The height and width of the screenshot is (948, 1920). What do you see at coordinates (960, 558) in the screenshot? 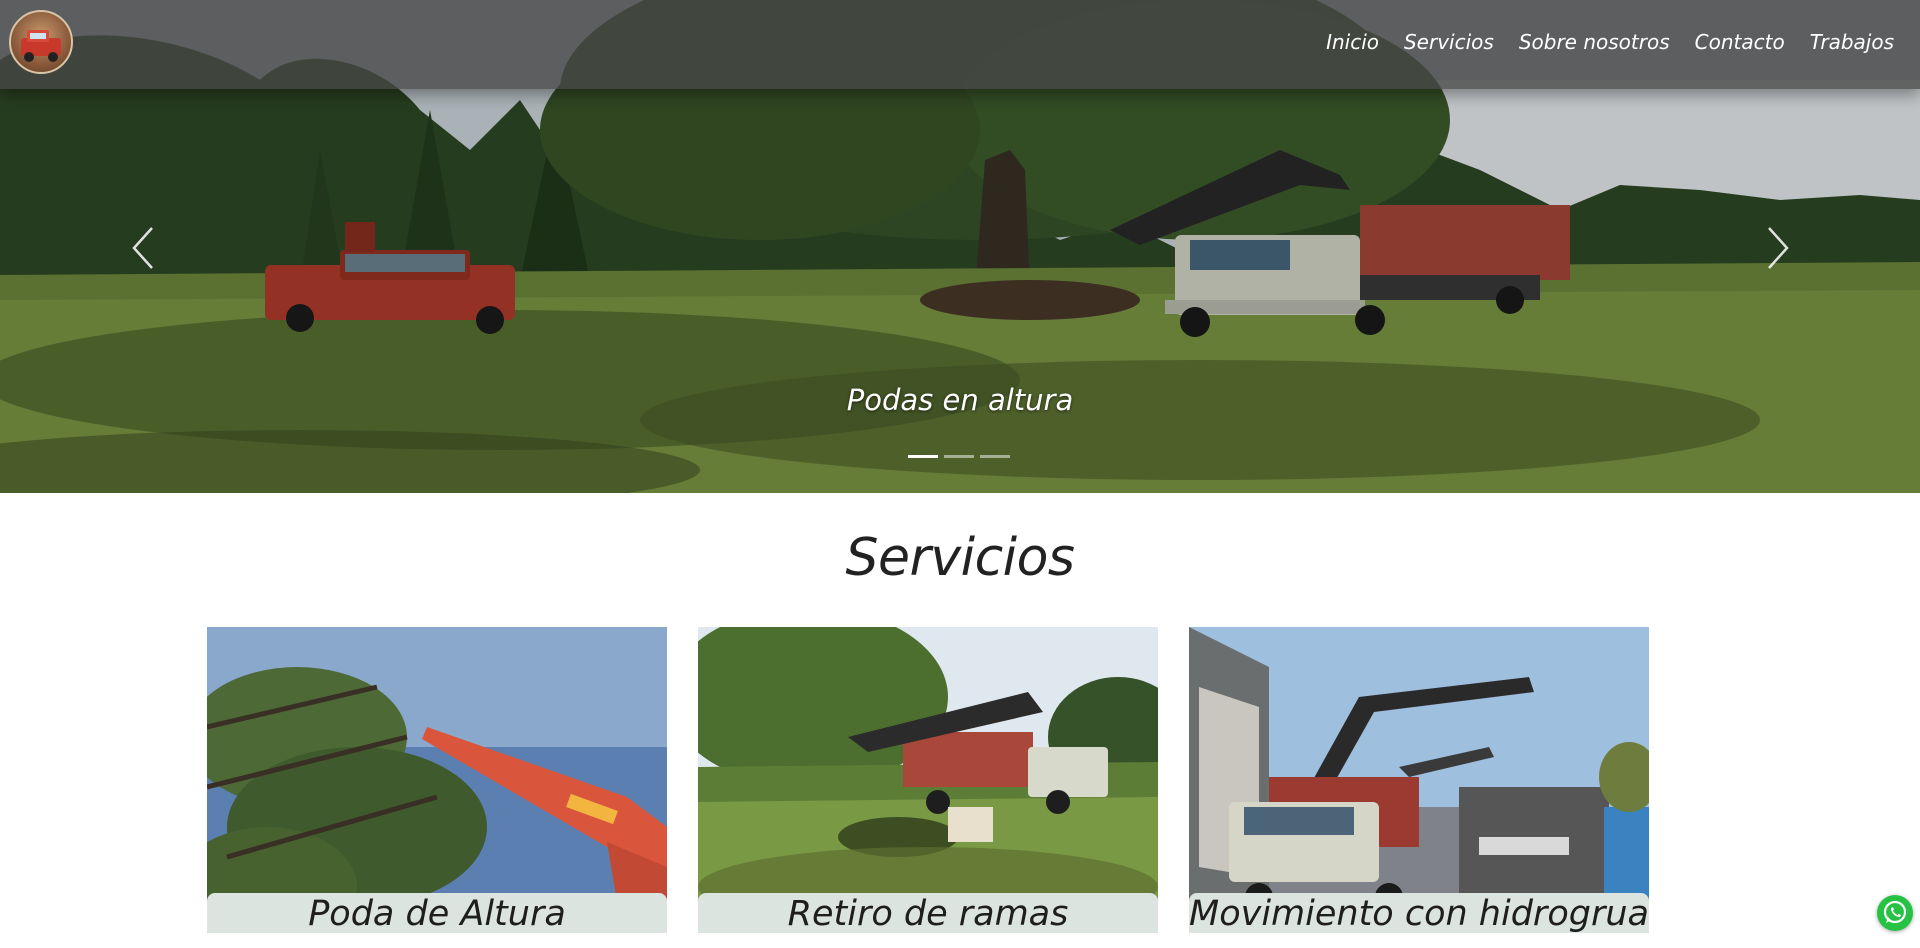
I see `services-title: Servicios` at bounding box center [960, 558].